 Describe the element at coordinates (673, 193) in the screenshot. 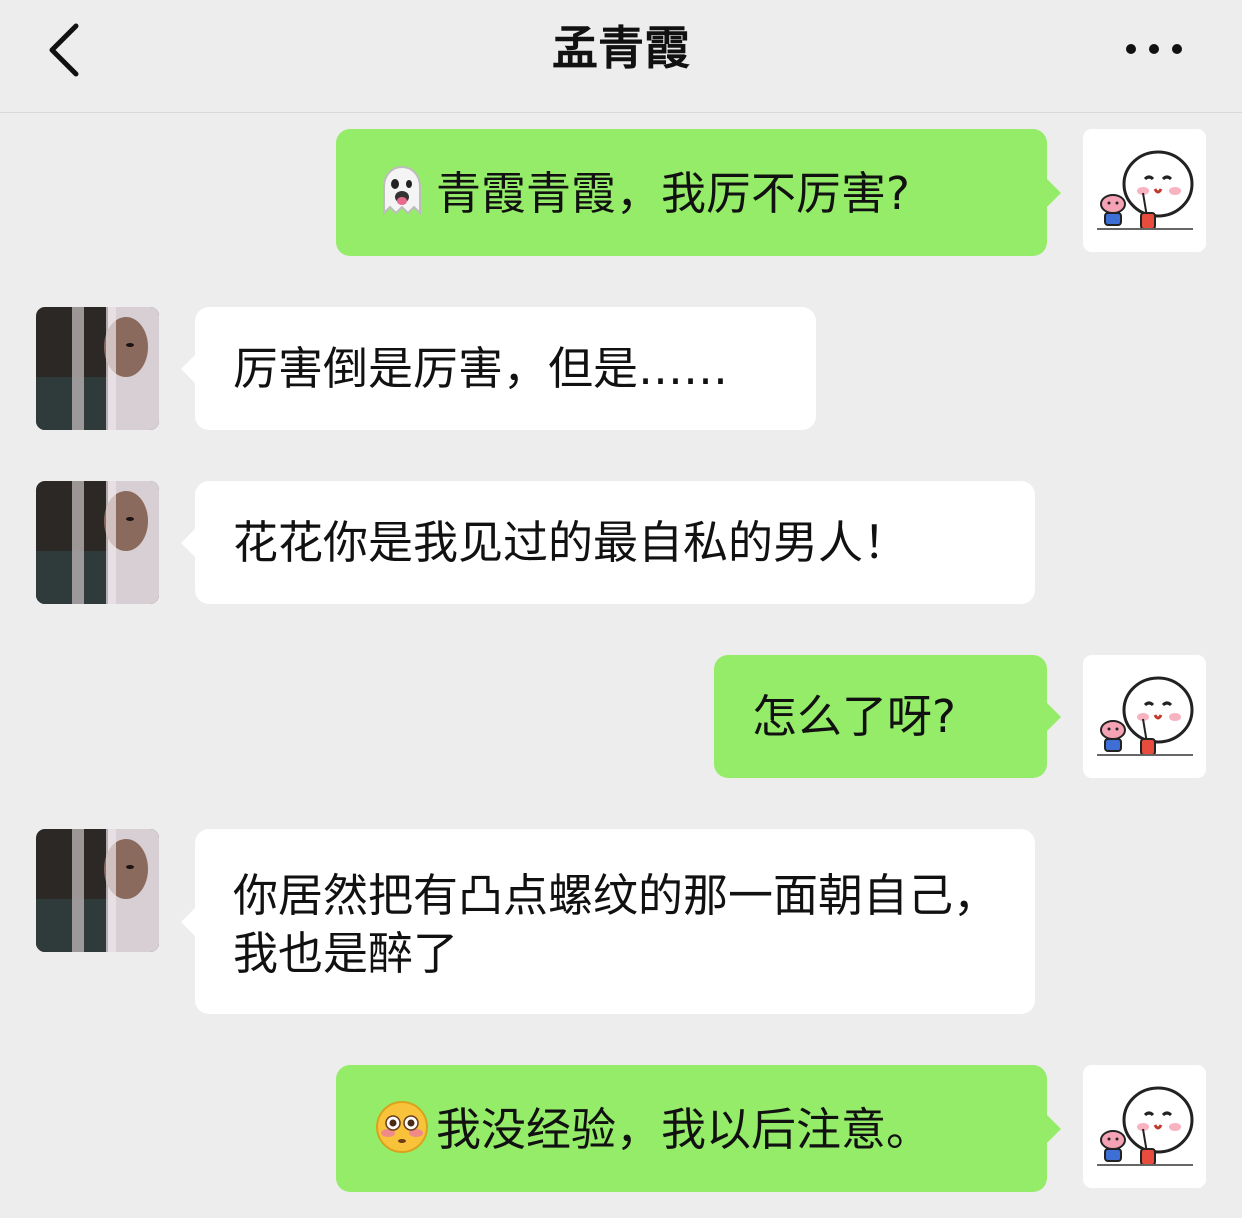

I see `message-text: 青霞青霞，我厉不厉害?` at that location.